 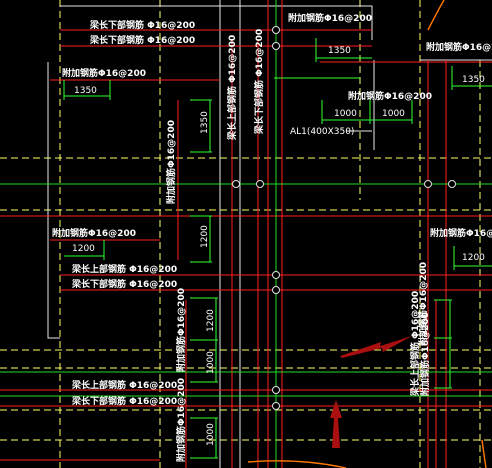 I want to click on dim-1350-left: 1350, so click(x=85, y=91).